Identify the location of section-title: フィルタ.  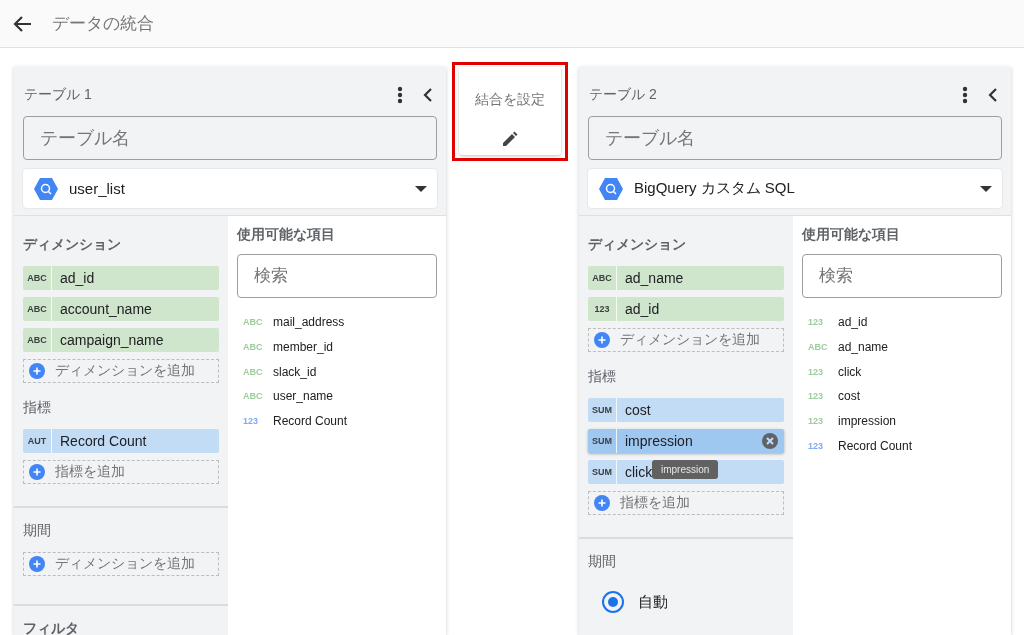
(51, 627).